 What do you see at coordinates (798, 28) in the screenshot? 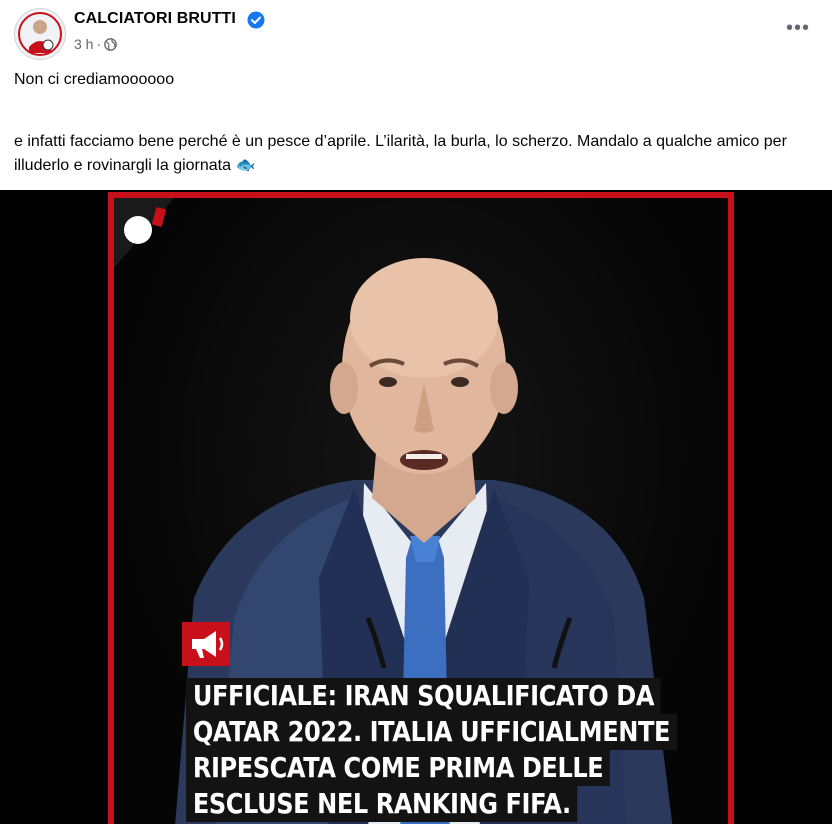
I see `more-options-icon: •••` at bounding box center [798, 28].